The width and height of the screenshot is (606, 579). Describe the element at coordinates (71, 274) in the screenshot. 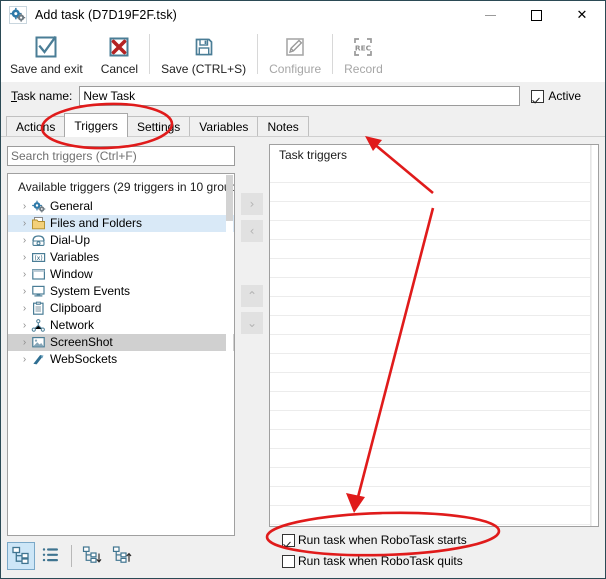

I see `tree-item-window-label: Window` at that location.